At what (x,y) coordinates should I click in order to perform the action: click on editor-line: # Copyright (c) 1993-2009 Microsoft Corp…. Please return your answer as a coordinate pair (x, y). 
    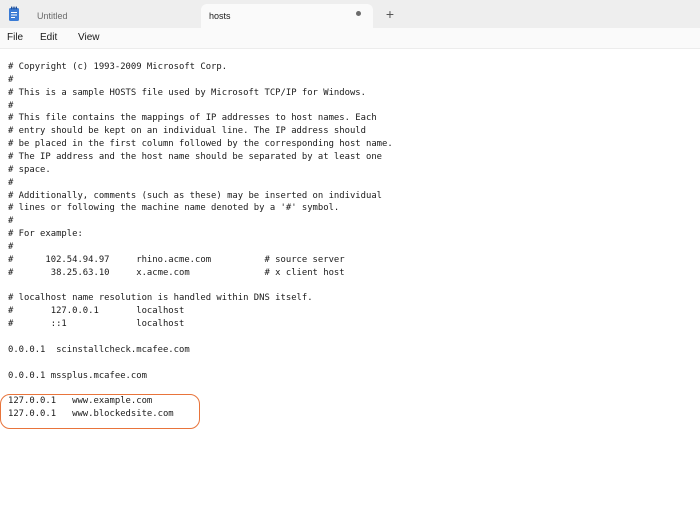
    Looking at the image, I should click on (118, 67).